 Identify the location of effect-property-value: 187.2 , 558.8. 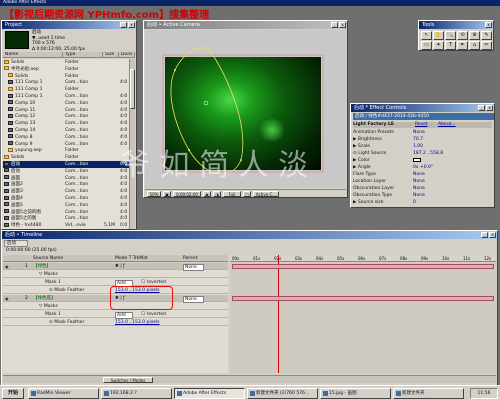
(428, 154).